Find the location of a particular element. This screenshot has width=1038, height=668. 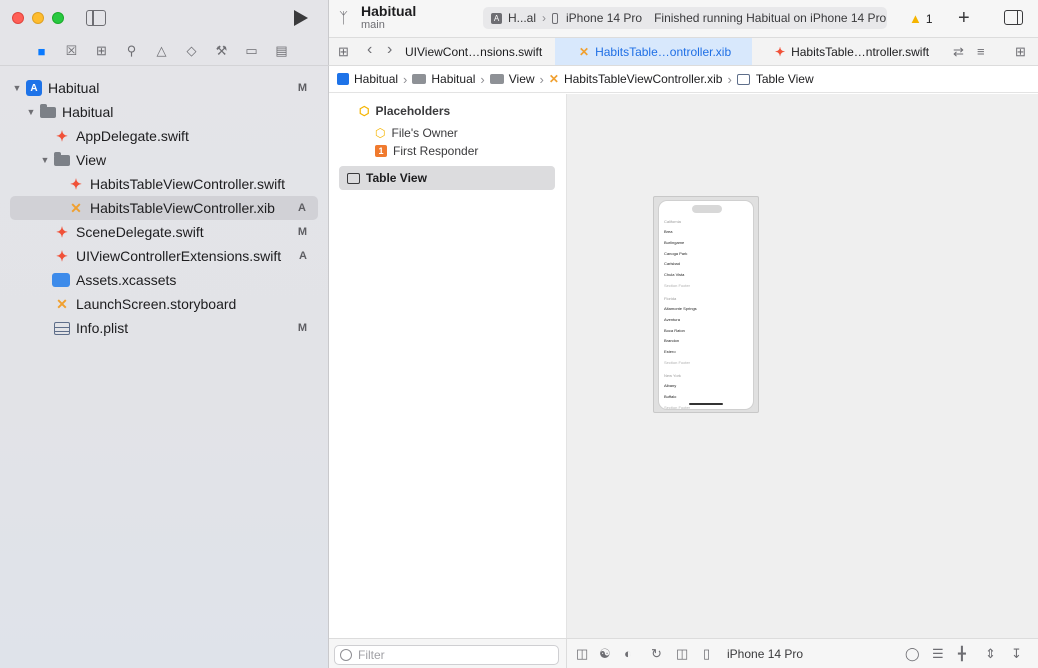

jump-bar-item: ✕ HabitsTableViewController.xib is located at coordinates (636, 79).